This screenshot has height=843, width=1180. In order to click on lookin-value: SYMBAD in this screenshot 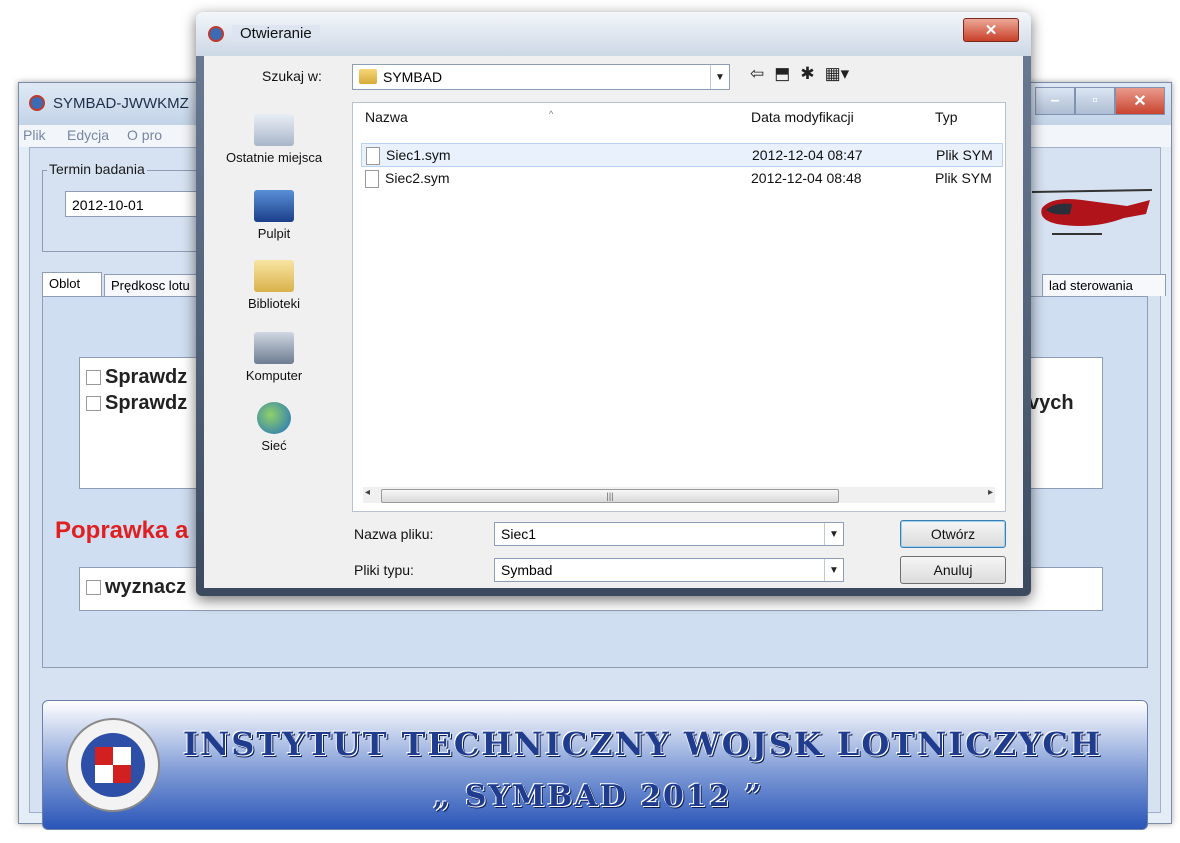, I will do `click(413, 77)`.